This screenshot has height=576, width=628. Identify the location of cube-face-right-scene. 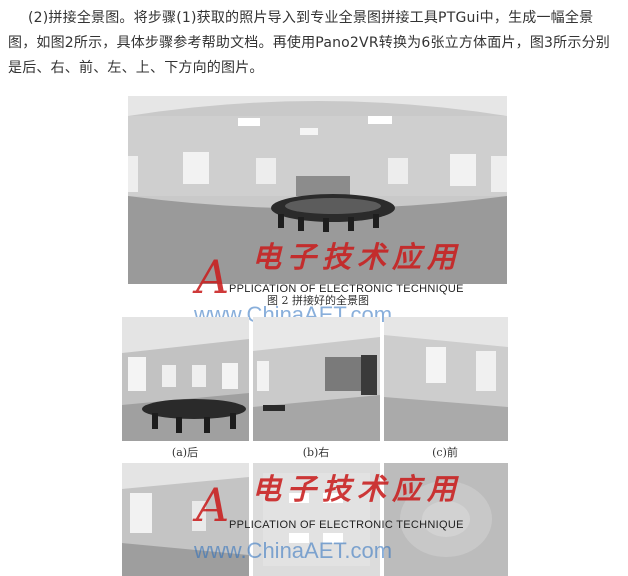
(316, 379).